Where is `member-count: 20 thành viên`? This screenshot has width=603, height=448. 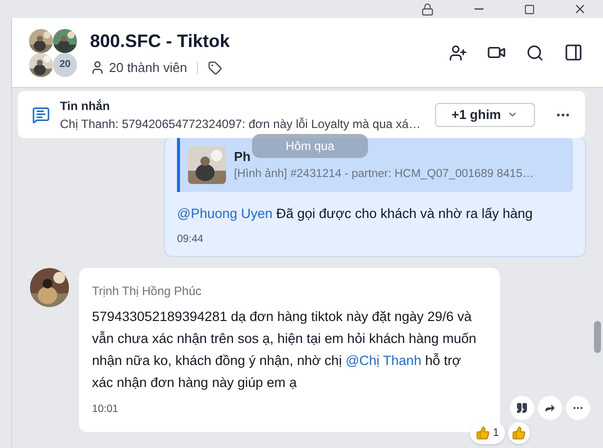 member-count: 20 thành viên is located at coordinates (148, 68).